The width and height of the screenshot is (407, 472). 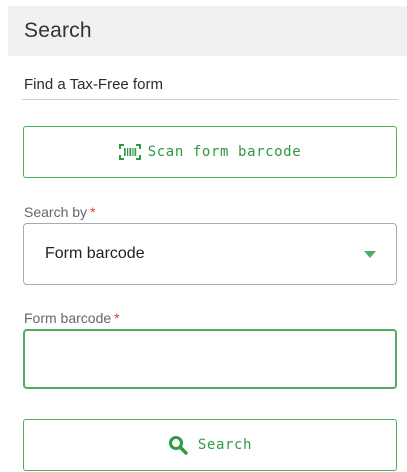 I want to click on page-title: Search, so click(x=58, y=30).